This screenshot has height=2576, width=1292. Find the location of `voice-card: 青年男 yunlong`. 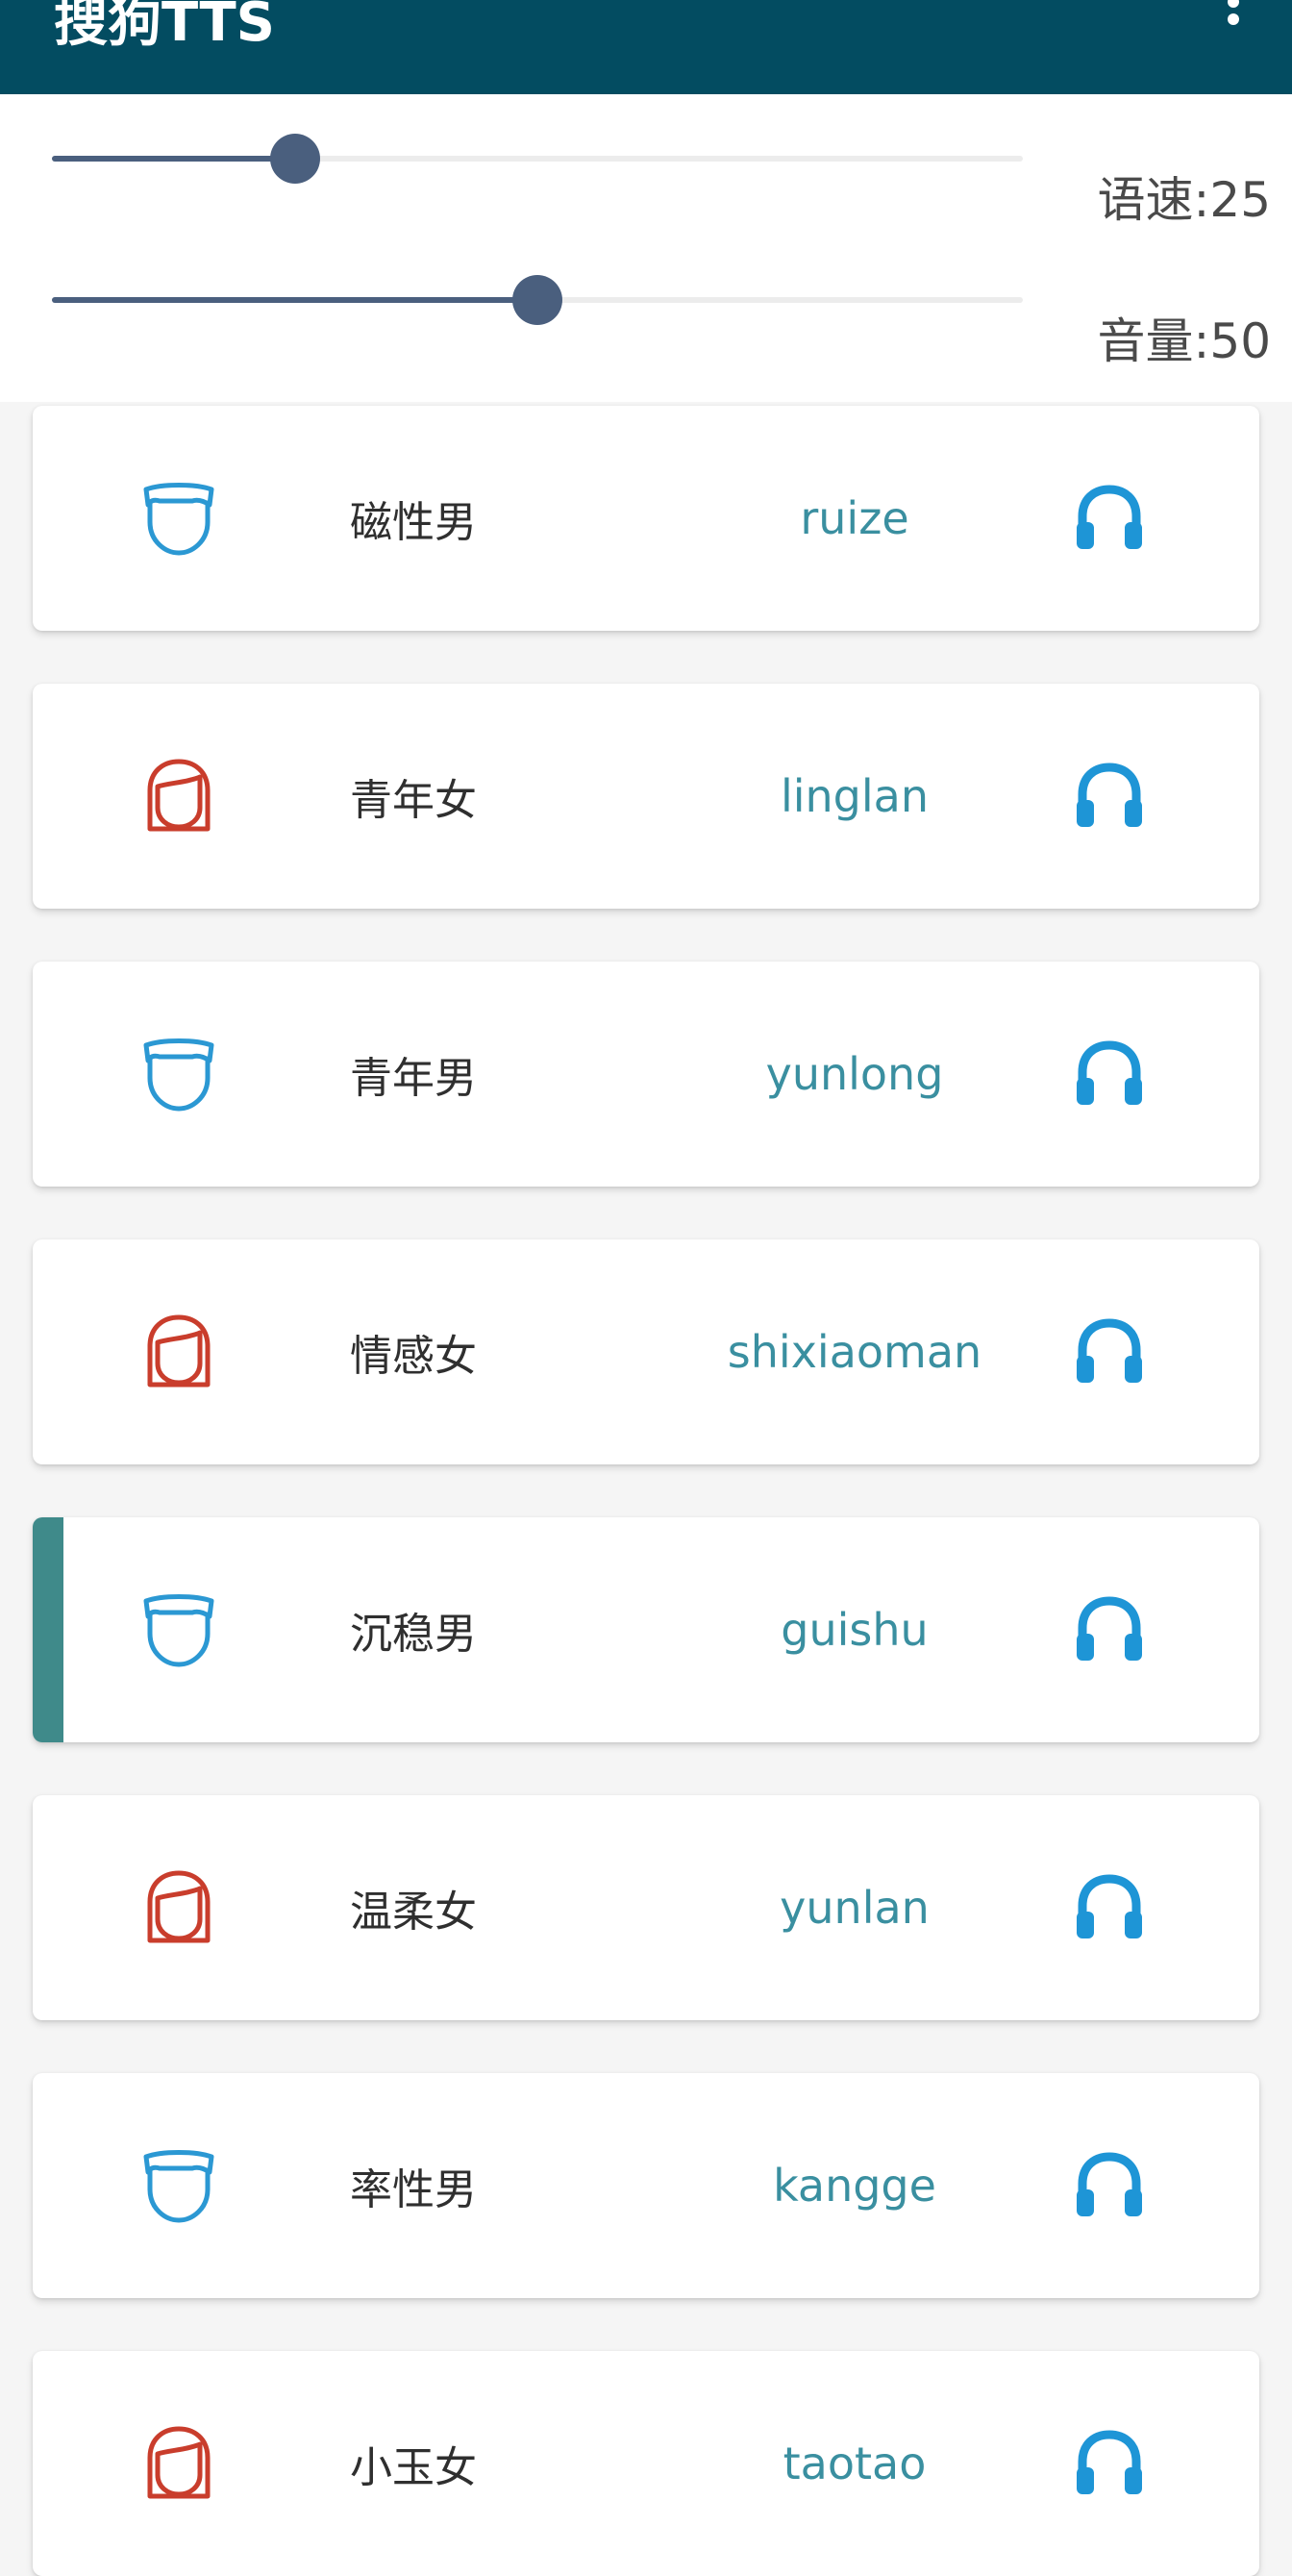

voice-card: 青年男 yunlong is located at coordinates (646, 1074).